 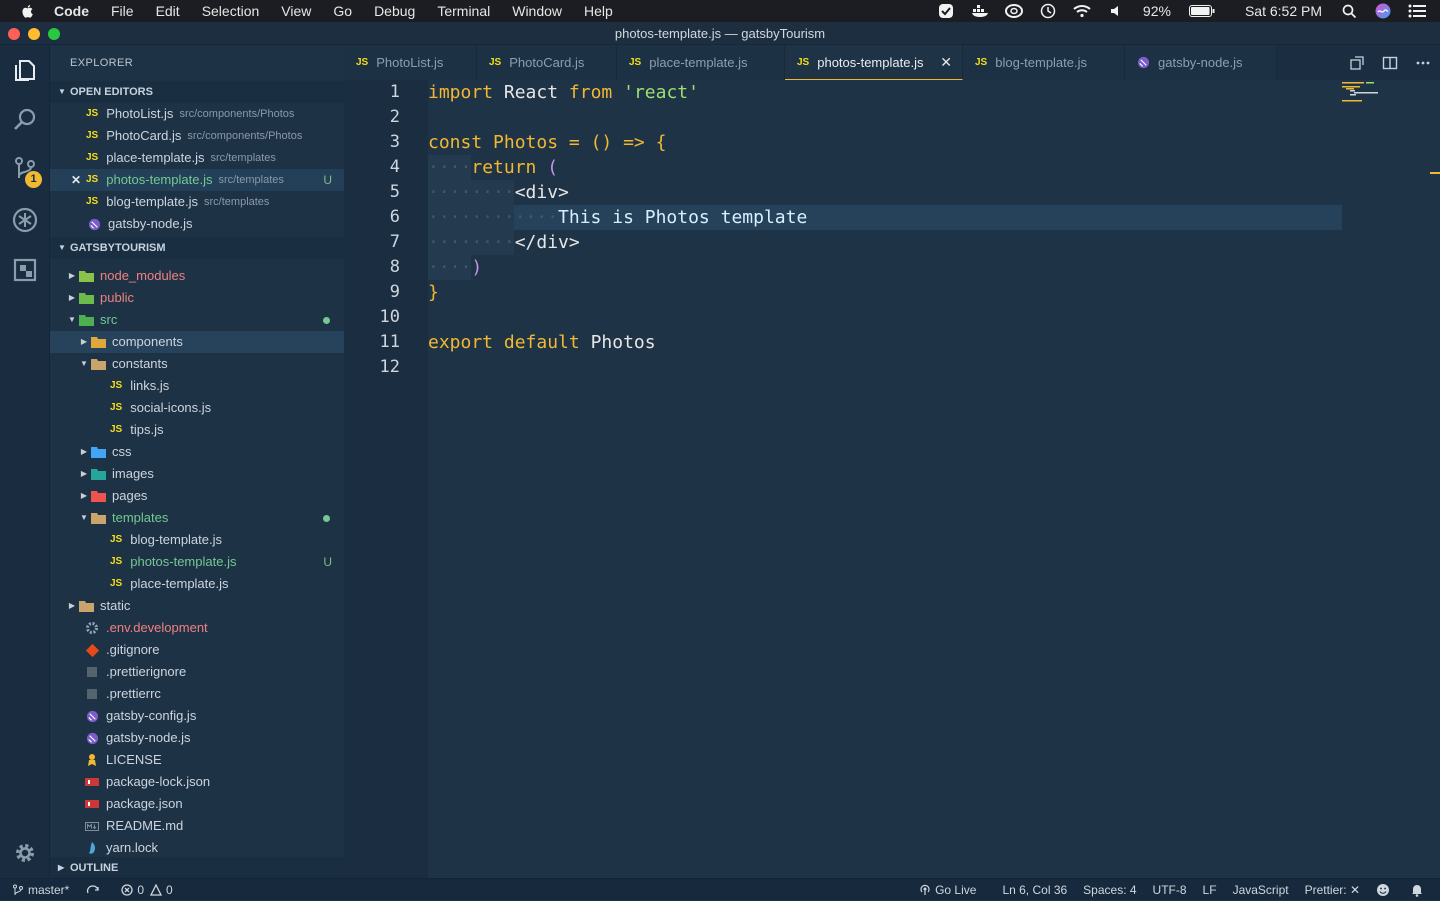 I want to click on outline-header: ▶ OUTLINE, so click(x=197, y=867).